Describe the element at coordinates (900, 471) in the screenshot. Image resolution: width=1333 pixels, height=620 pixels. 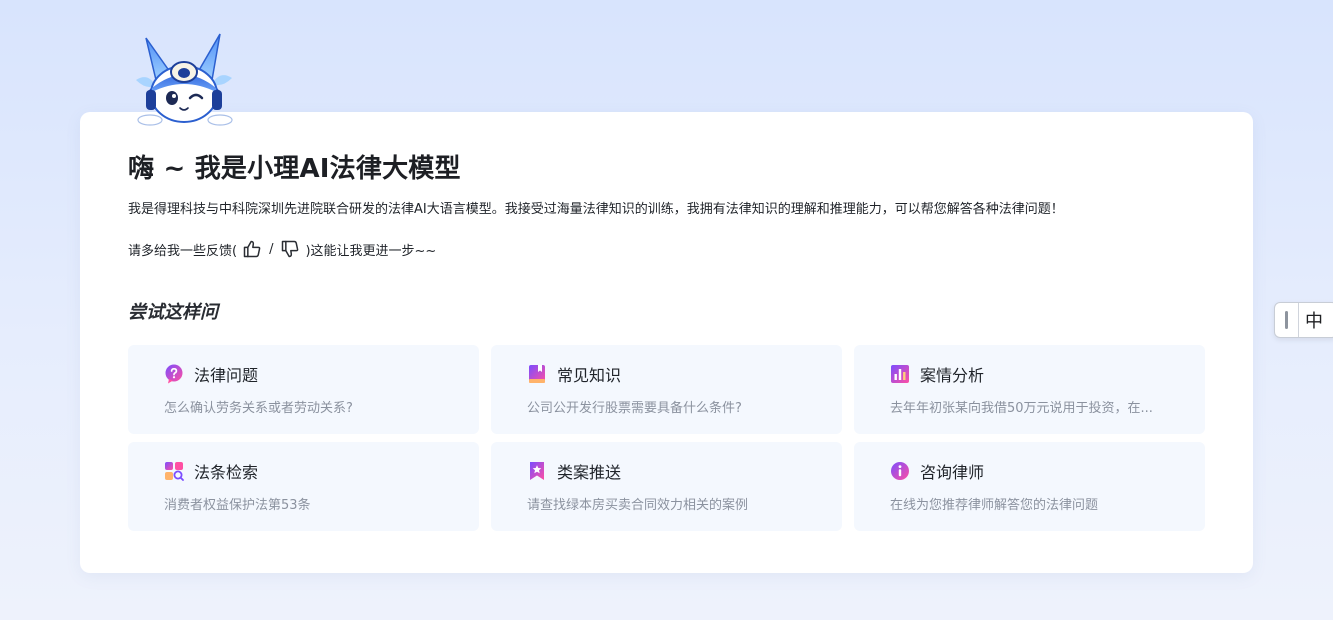
I see `info-icon` at that location.